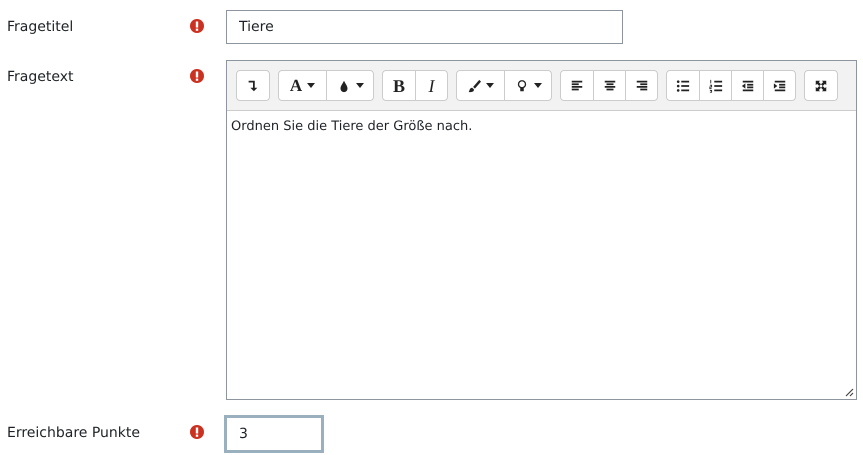 This screenshot has height=455, width=863. I want to click on bullet-list-icon, so click(683, 85).